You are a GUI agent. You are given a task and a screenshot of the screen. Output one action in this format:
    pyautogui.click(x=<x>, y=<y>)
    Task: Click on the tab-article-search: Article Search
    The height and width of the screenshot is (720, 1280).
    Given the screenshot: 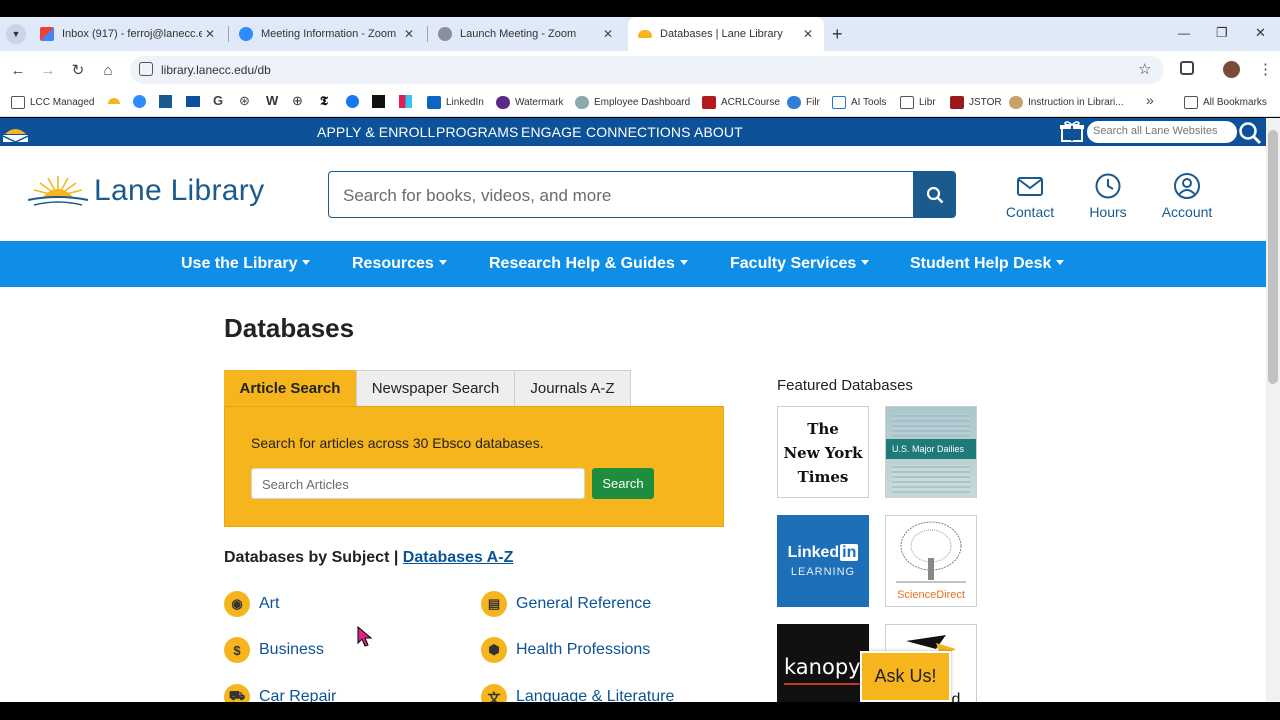 What is the action you would take?
    pyautogui.click(x=290, y=388)
    